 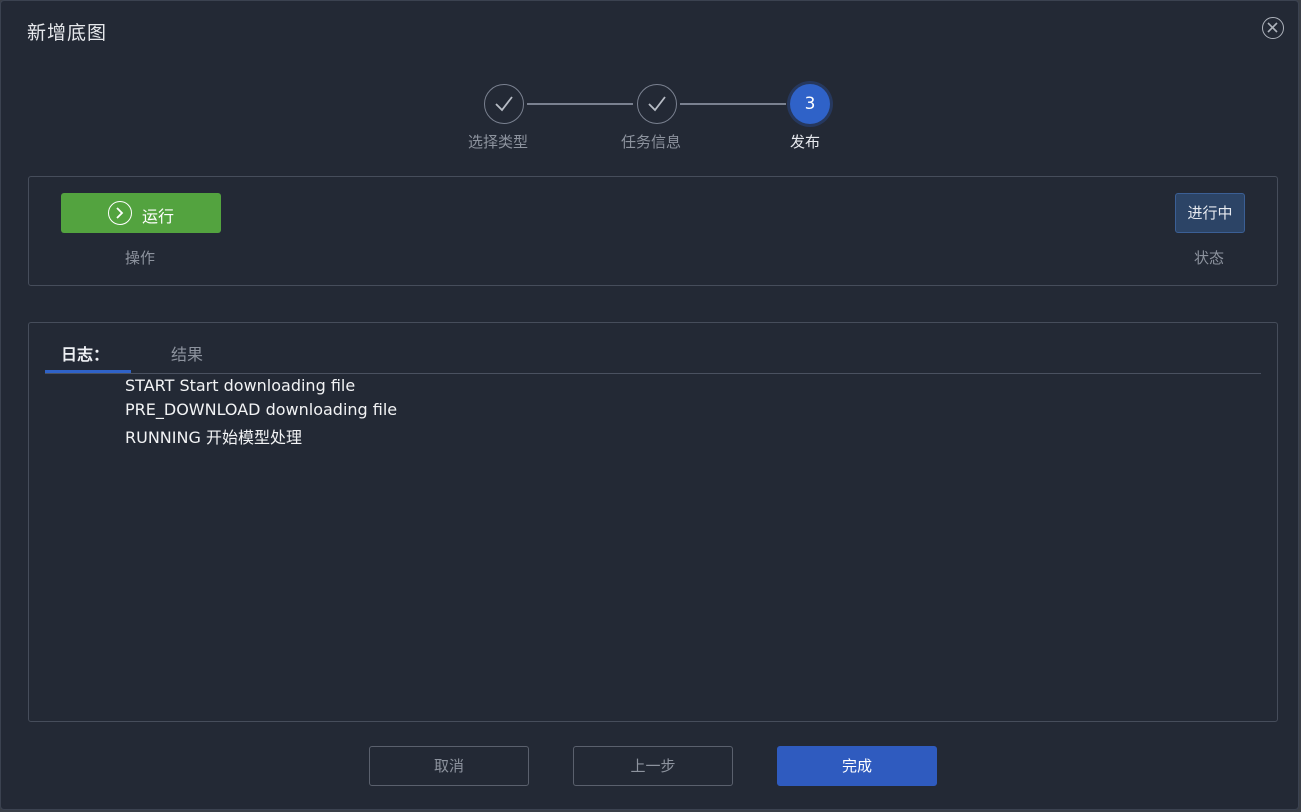 What do you see at coordinates (449, 766) in the screenshot?
I see `cancel-button: 取消` at bounding box center [449, 766].